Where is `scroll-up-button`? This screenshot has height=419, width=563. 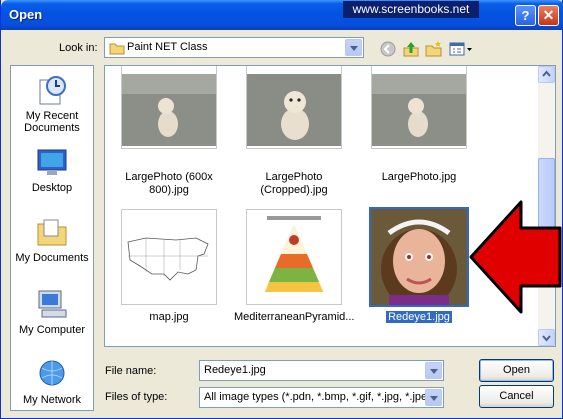 scroll-up-button is located at coordinates (546, 74).